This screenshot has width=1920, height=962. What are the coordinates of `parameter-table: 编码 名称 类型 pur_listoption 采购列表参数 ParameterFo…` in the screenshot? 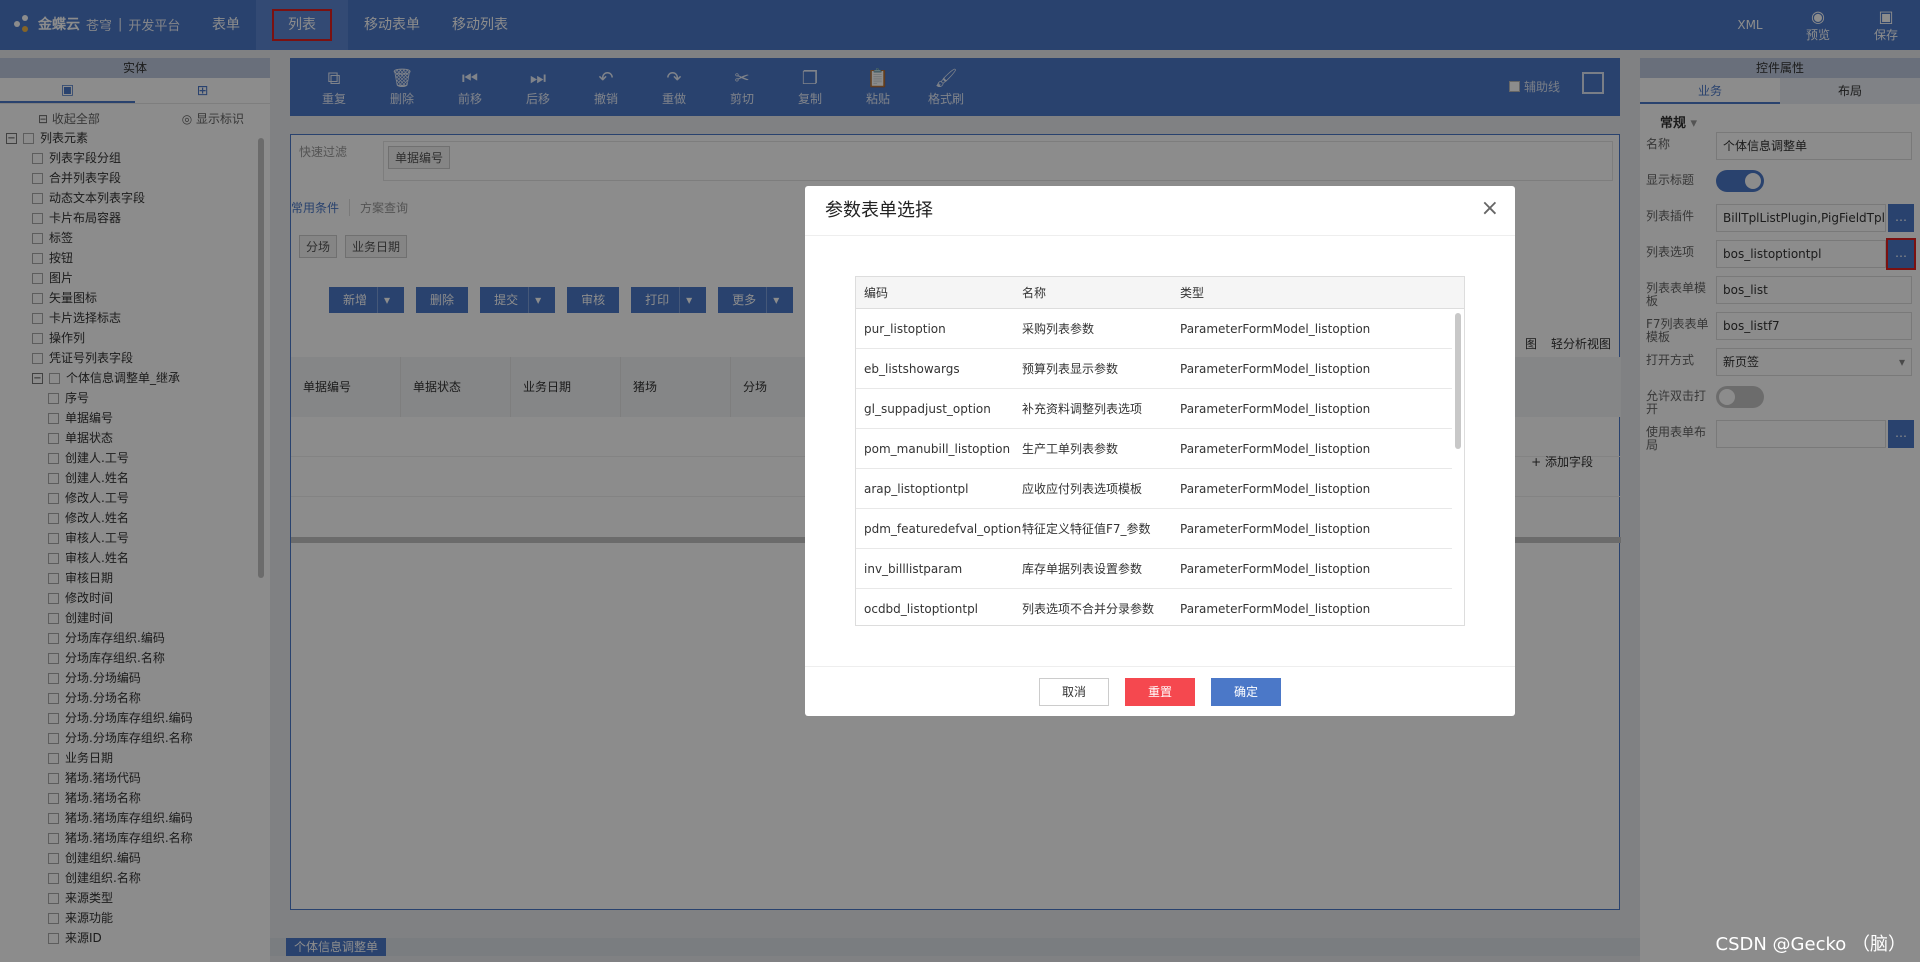 It's located at (1160, 451).